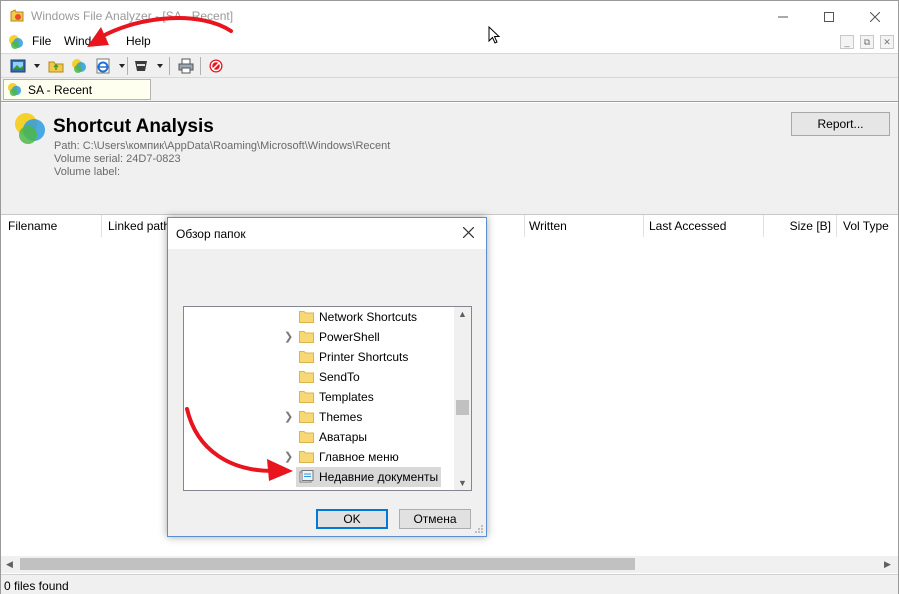 The width and height of the screenshot is (899, 594). What do you see at coordinates (160, 66) in the screenshot?
I see `ninja-dropdown-icon` at bounding box center [160, 66].